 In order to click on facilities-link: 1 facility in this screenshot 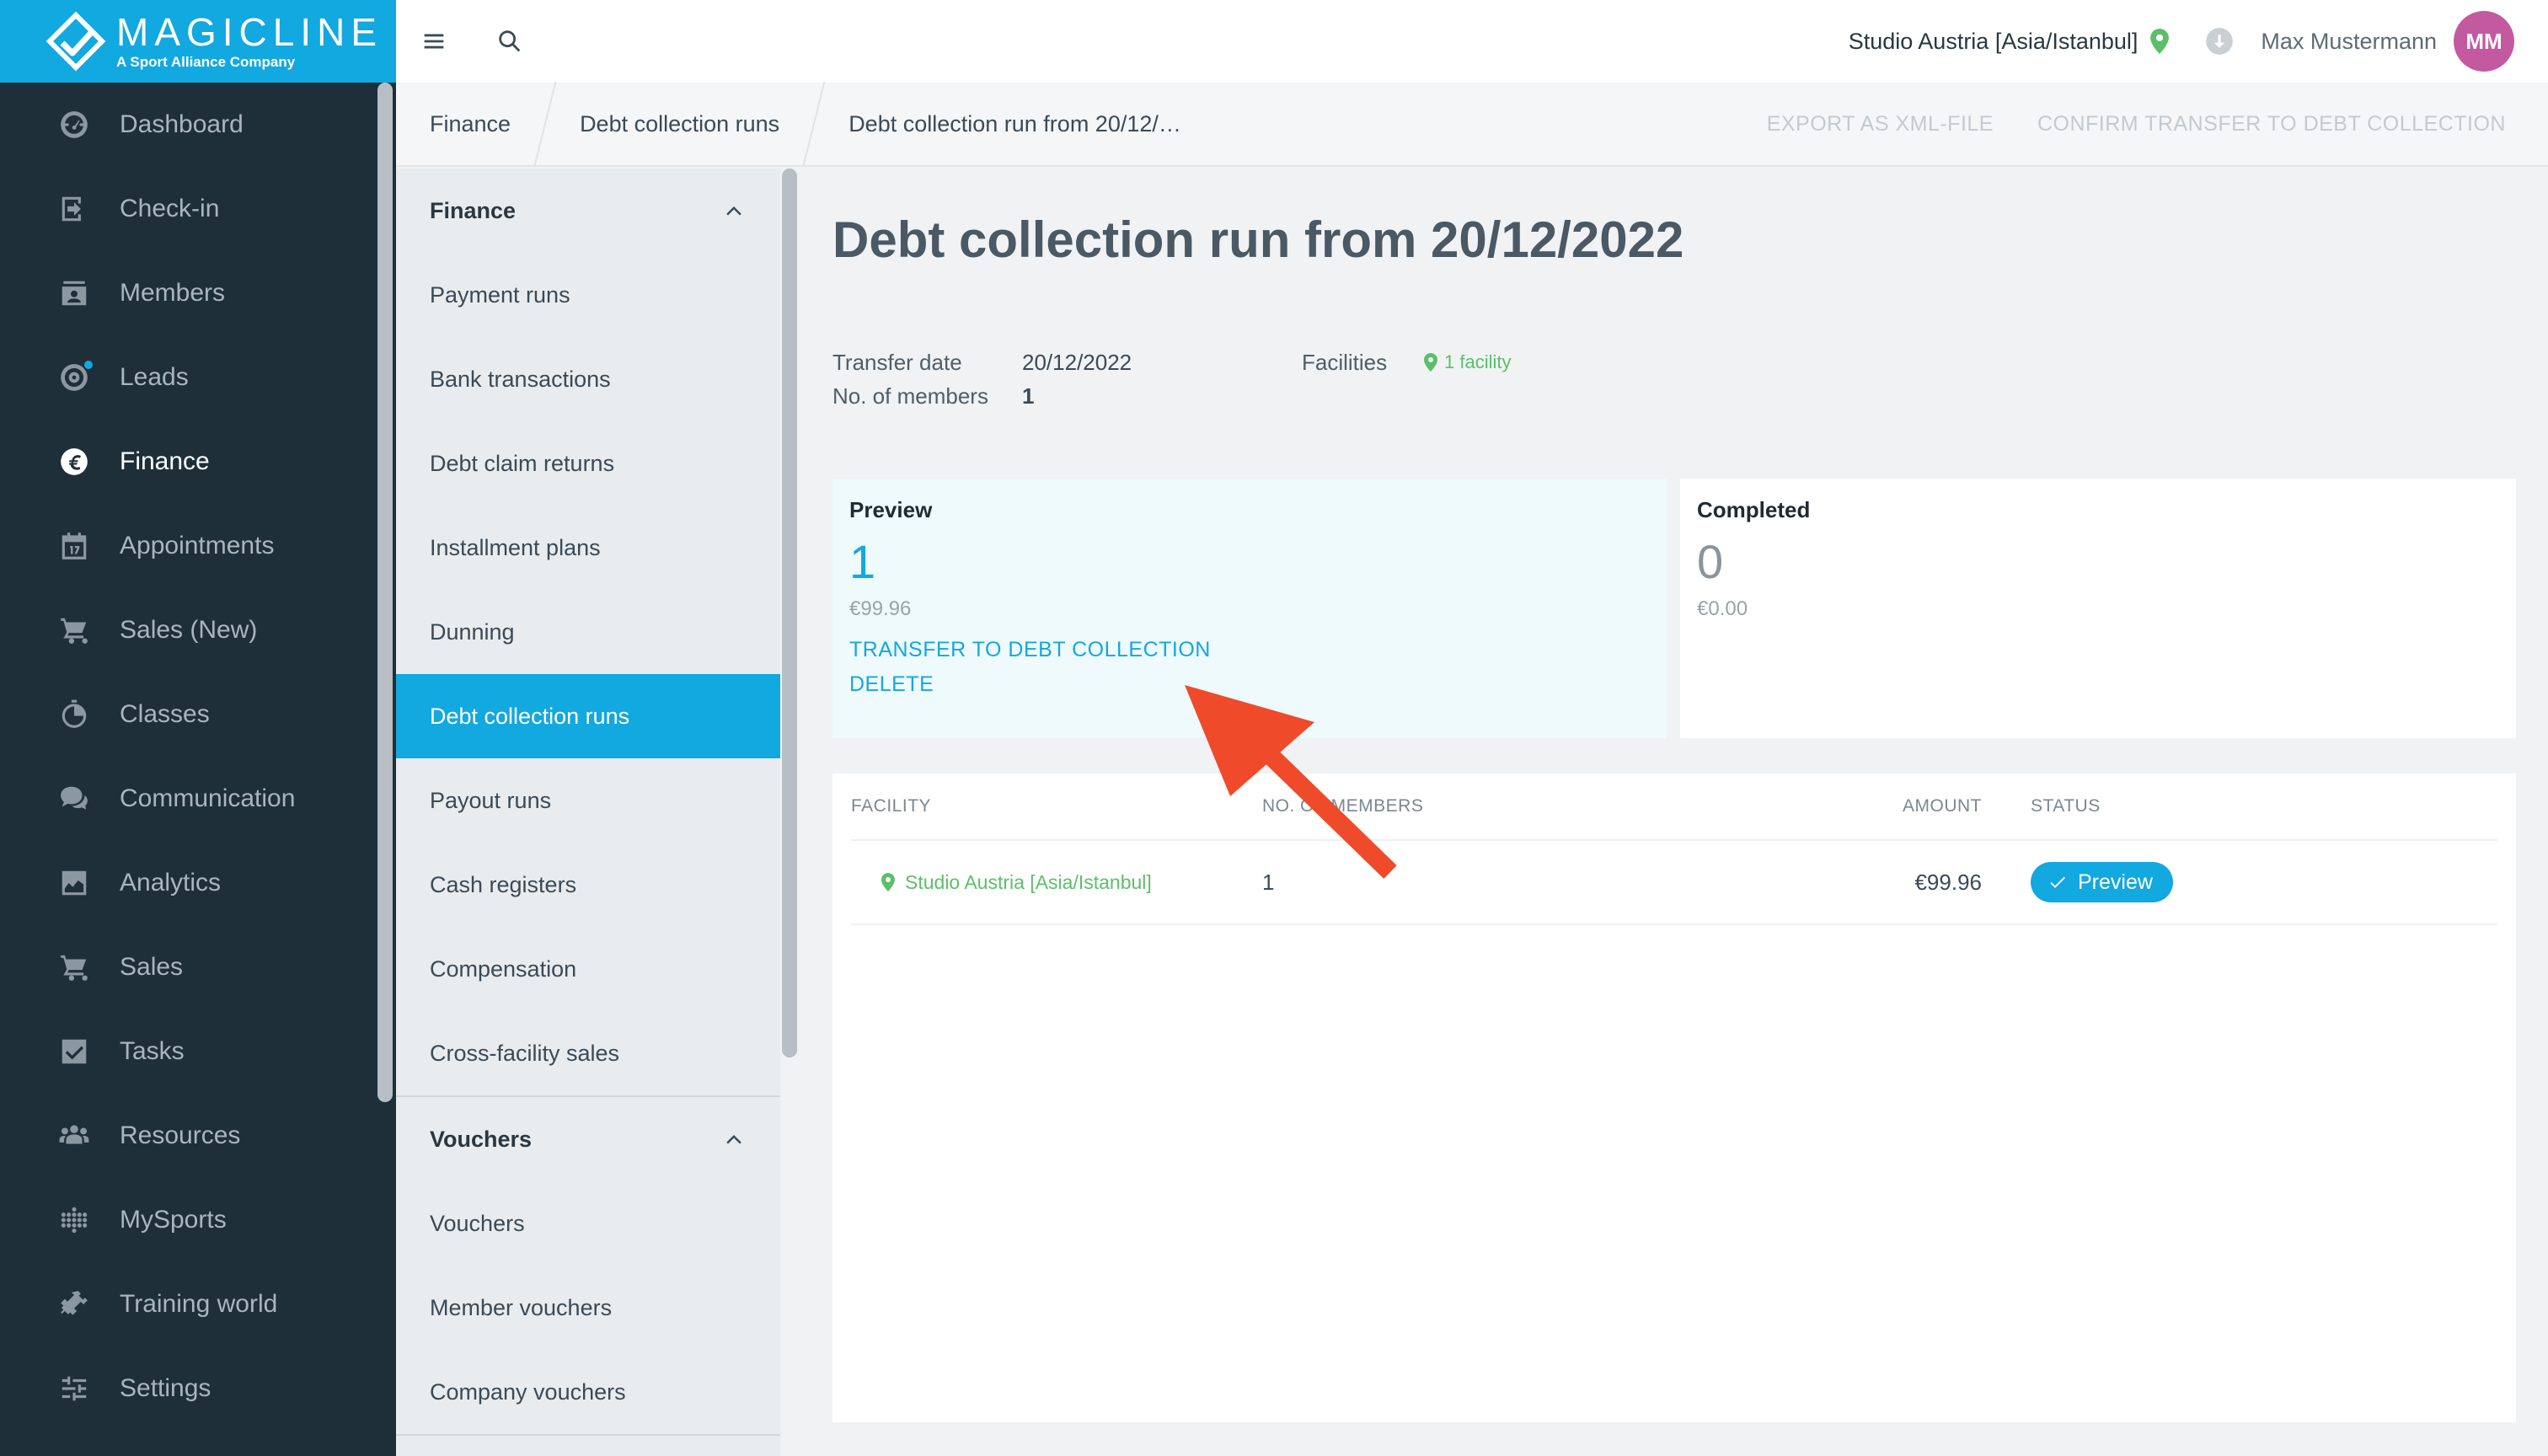, I will do `click(1467, 362)`.